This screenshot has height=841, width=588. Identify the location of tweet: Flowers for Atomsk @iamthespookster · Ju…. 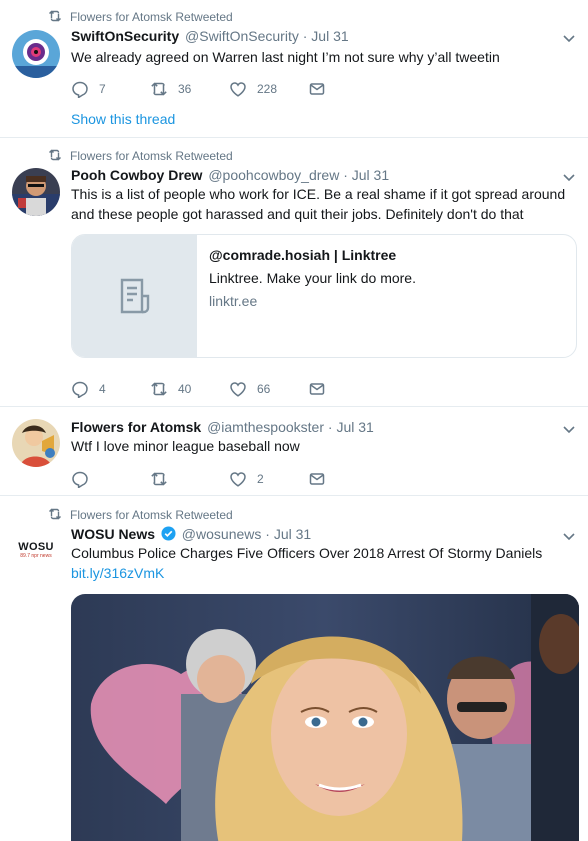
(294, 451).